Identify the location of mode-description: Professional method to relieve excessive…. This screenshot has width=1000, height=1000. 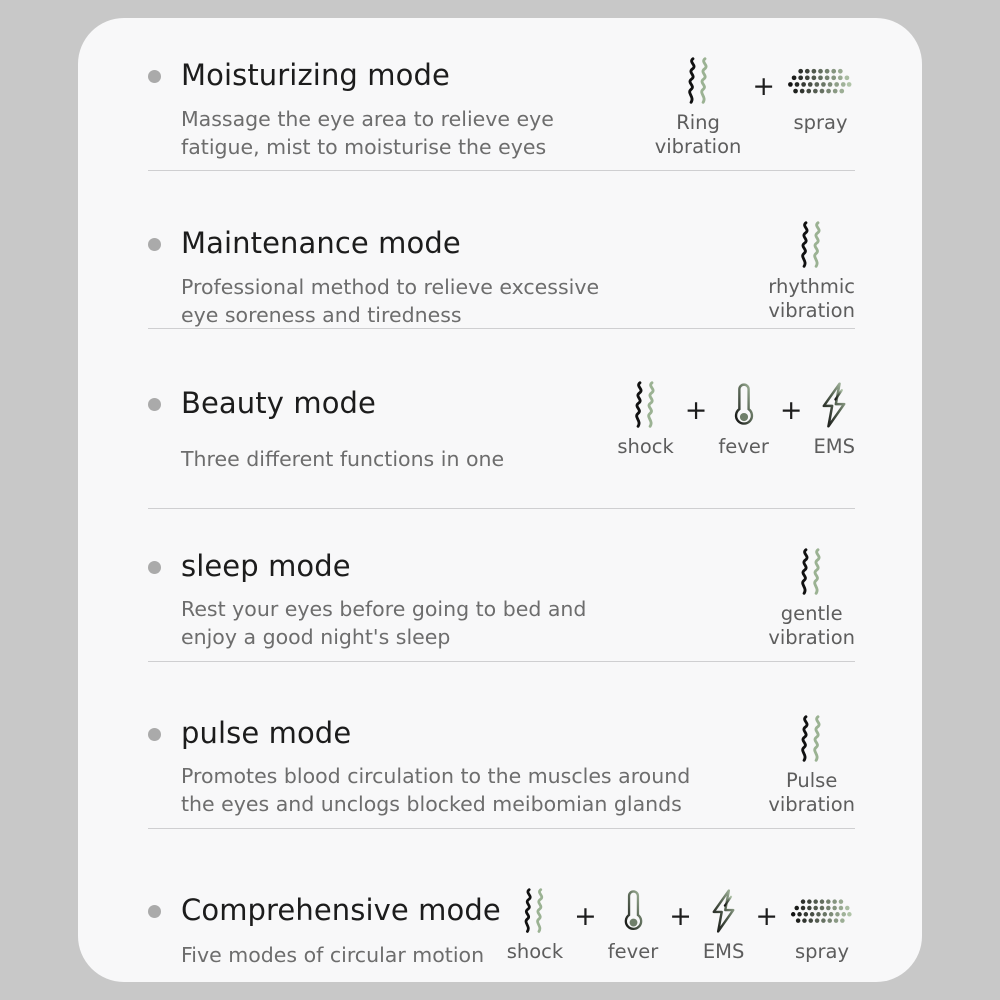
(390, 301).